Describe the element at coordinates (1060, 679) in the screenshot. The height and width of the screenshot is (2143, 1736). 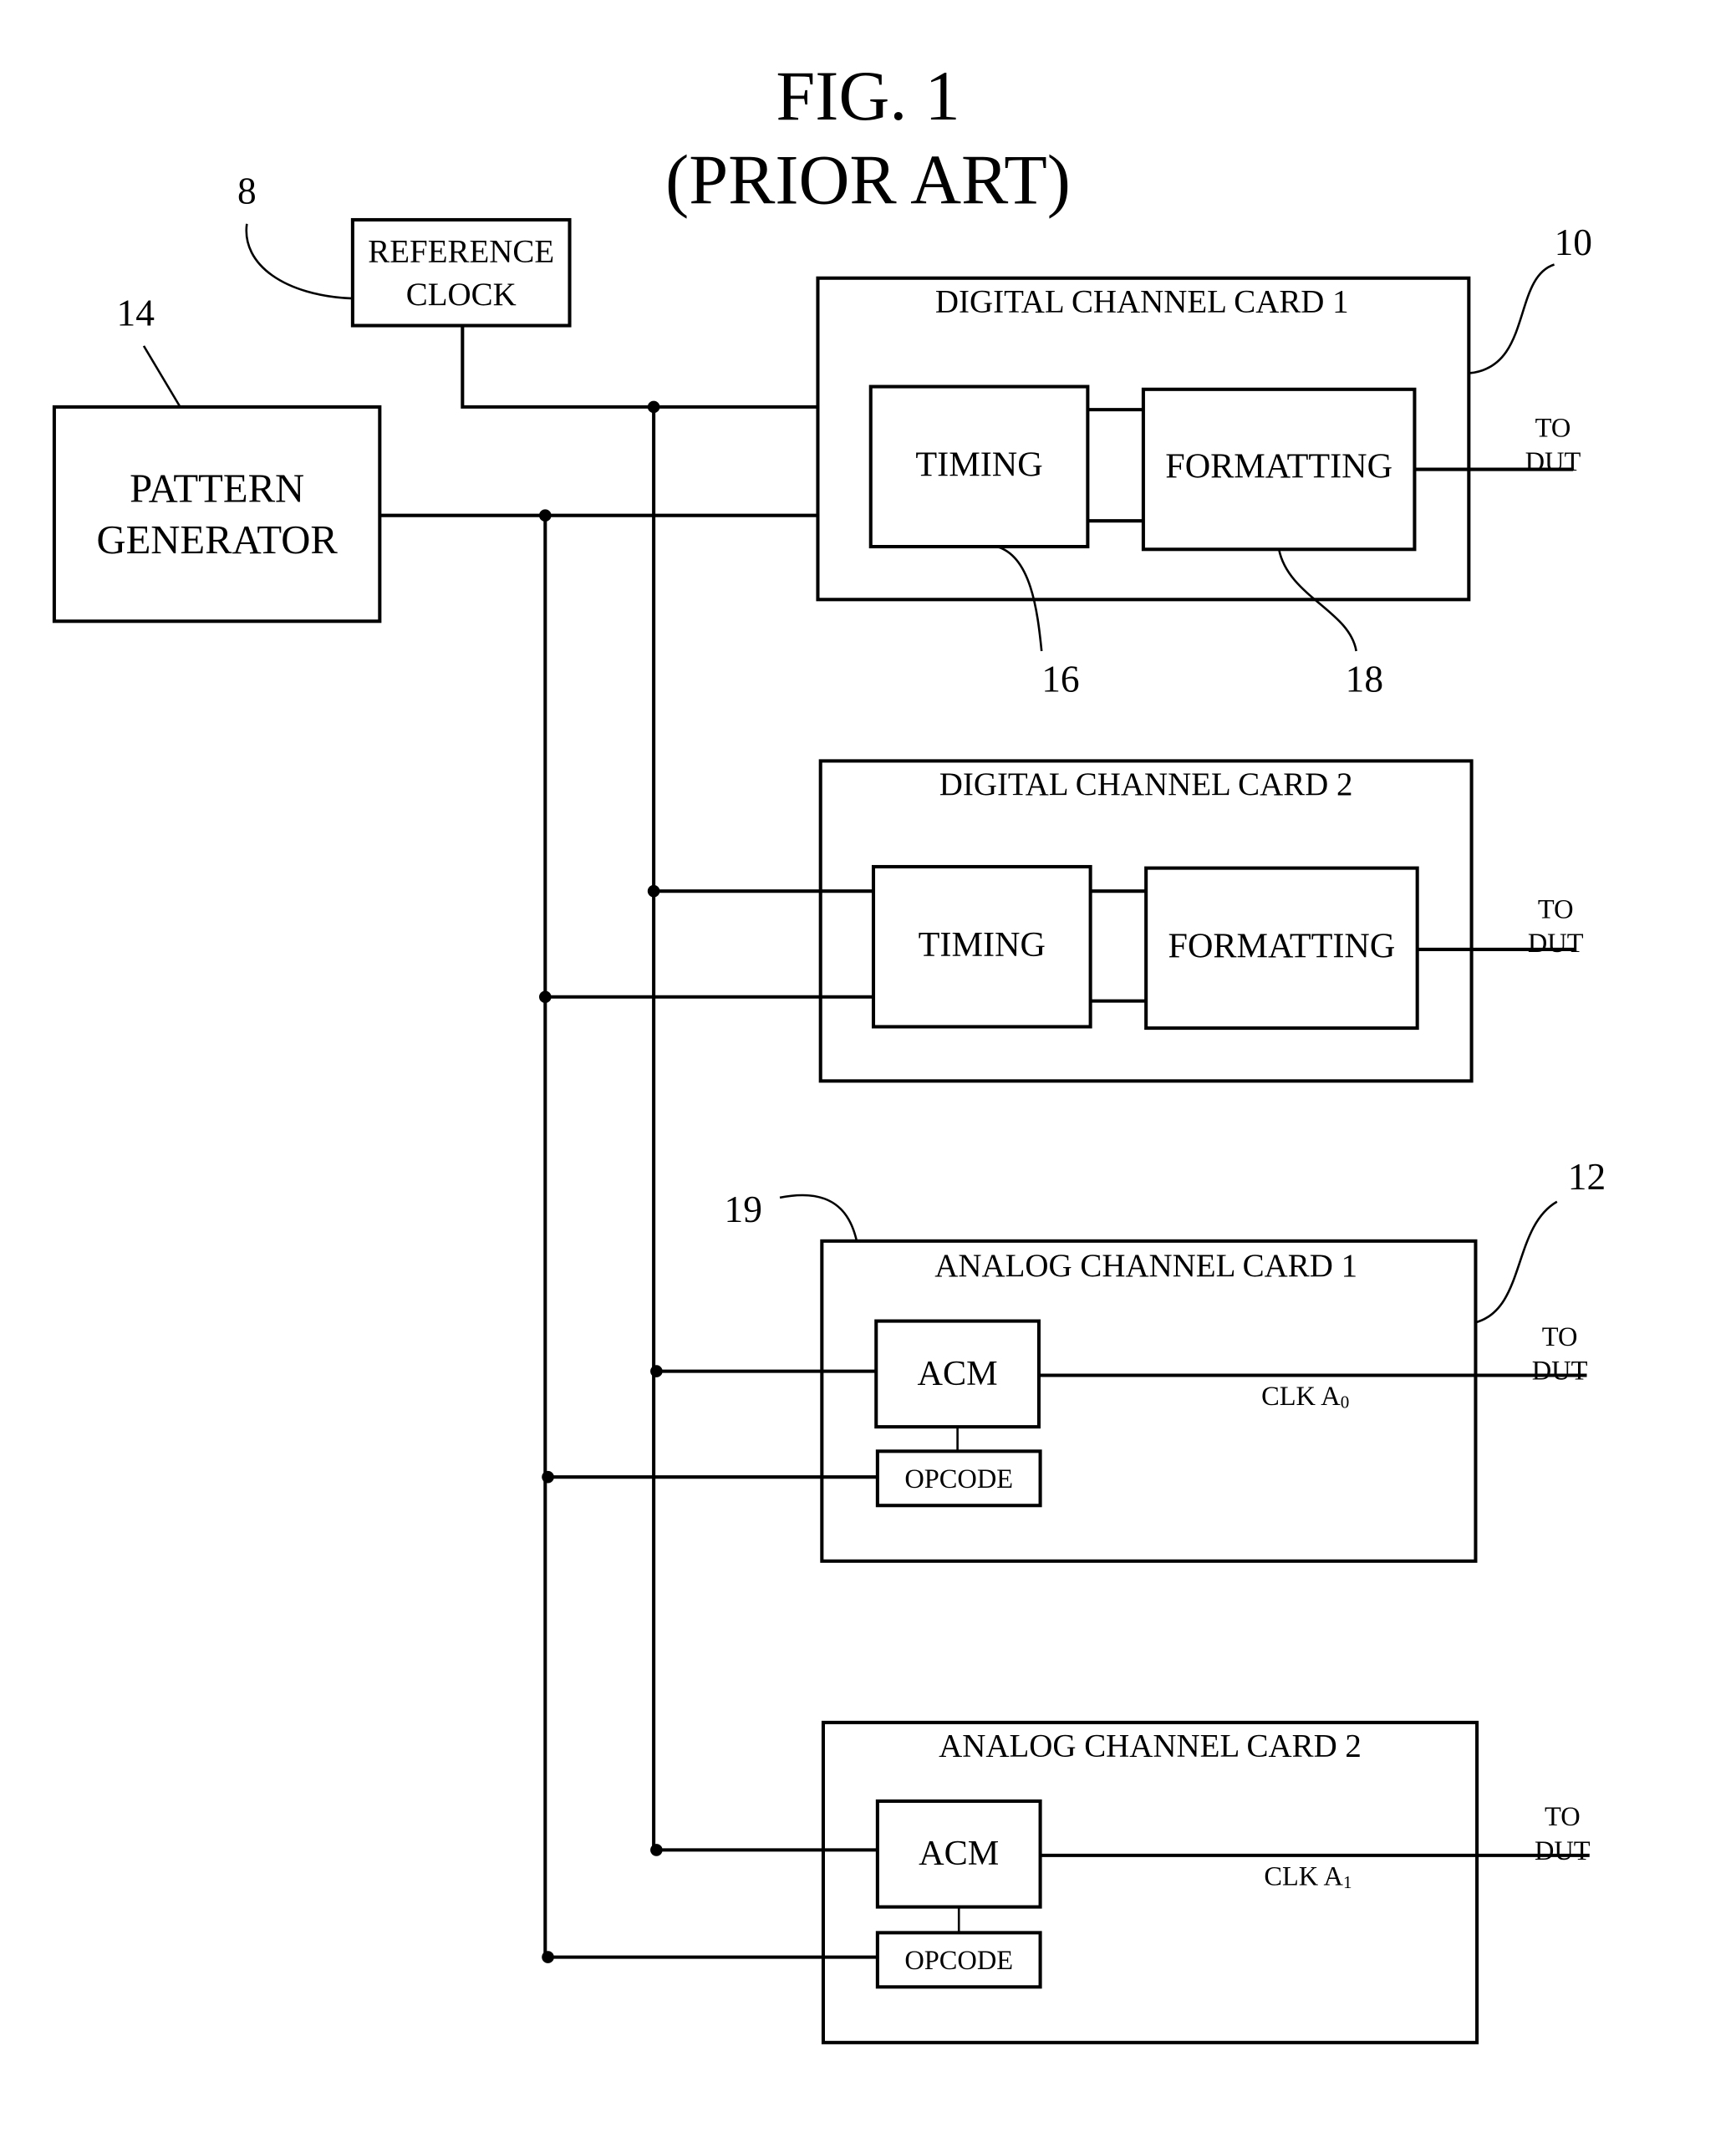
I see `ref-numeral-16: 16` at that location.